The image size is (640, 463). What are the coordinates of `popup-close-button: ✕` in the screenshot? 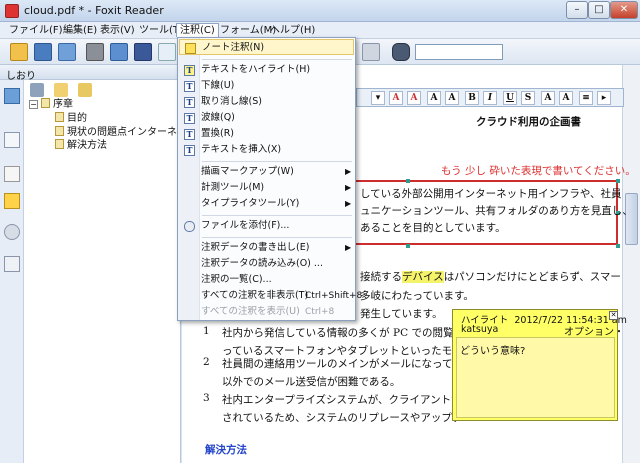 It's located at (613, 315).